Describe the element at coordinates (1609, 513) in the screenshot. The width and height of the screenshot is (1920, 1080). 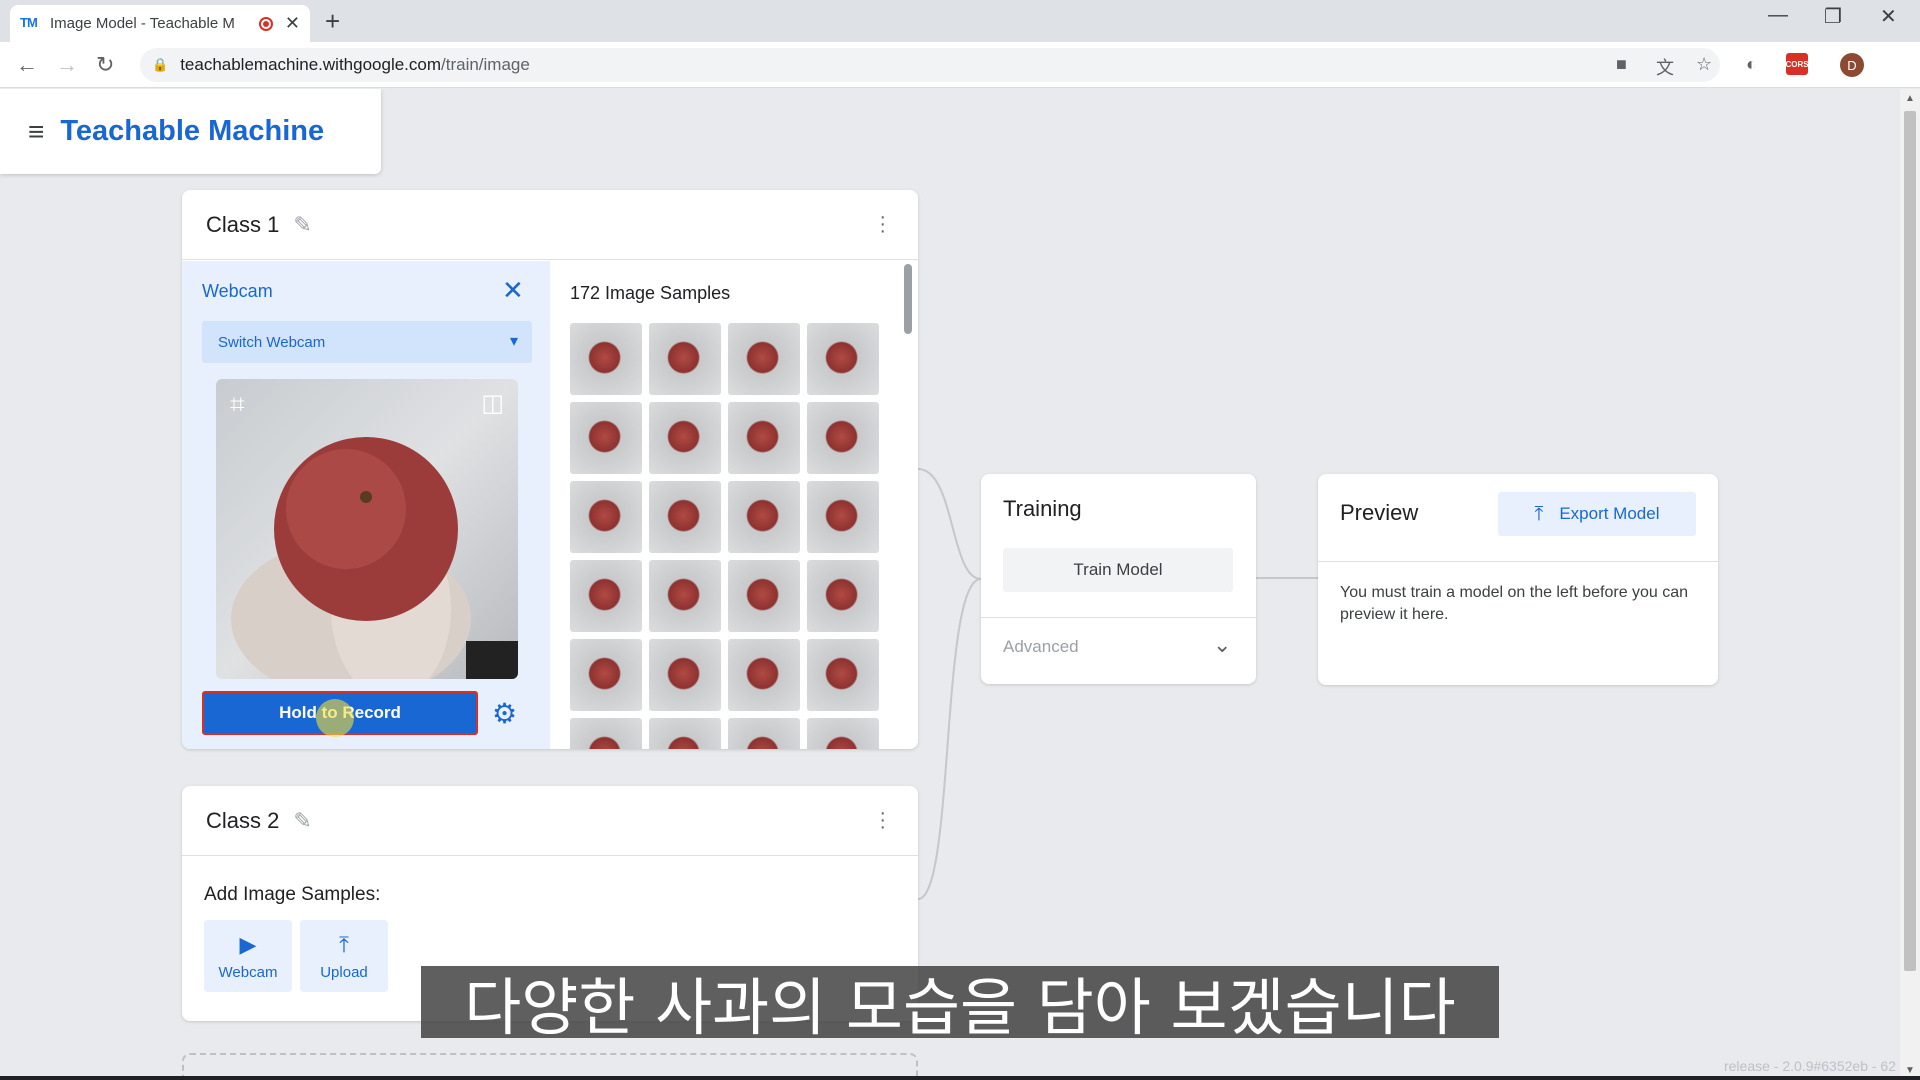
I see `export-model-label: Export Model` at that location.